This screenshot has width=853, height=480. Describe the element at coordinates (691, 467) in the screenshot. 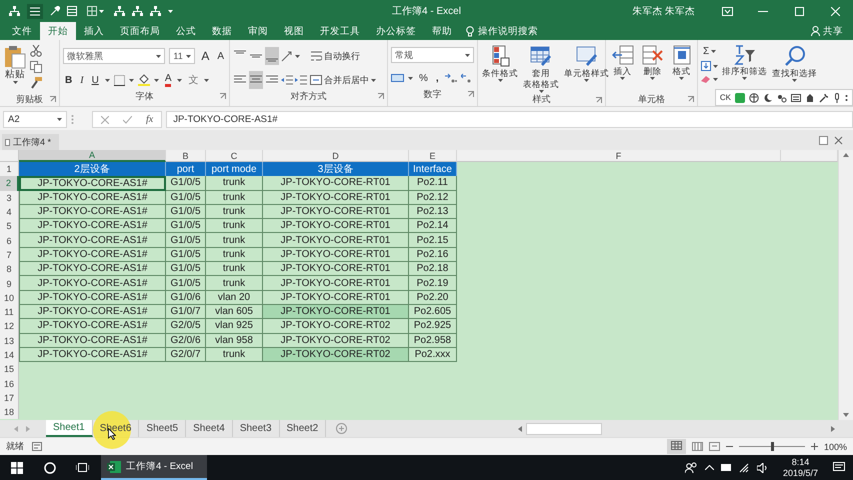

I see `people-icon` at that location.